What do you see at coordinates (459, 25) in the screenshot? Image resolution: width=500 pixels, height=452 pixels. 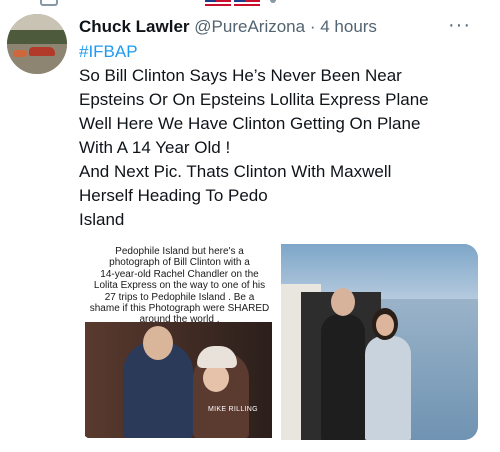 I see `more-options-icon: ···` at bounding box center [459, 25].